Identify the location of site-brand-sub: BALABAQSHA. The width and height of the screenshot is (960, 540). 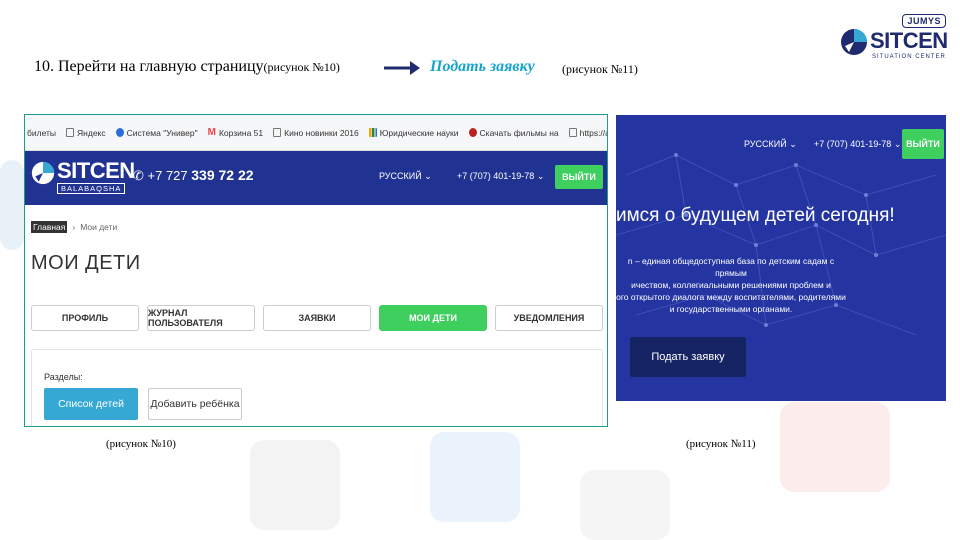
(91, 188).